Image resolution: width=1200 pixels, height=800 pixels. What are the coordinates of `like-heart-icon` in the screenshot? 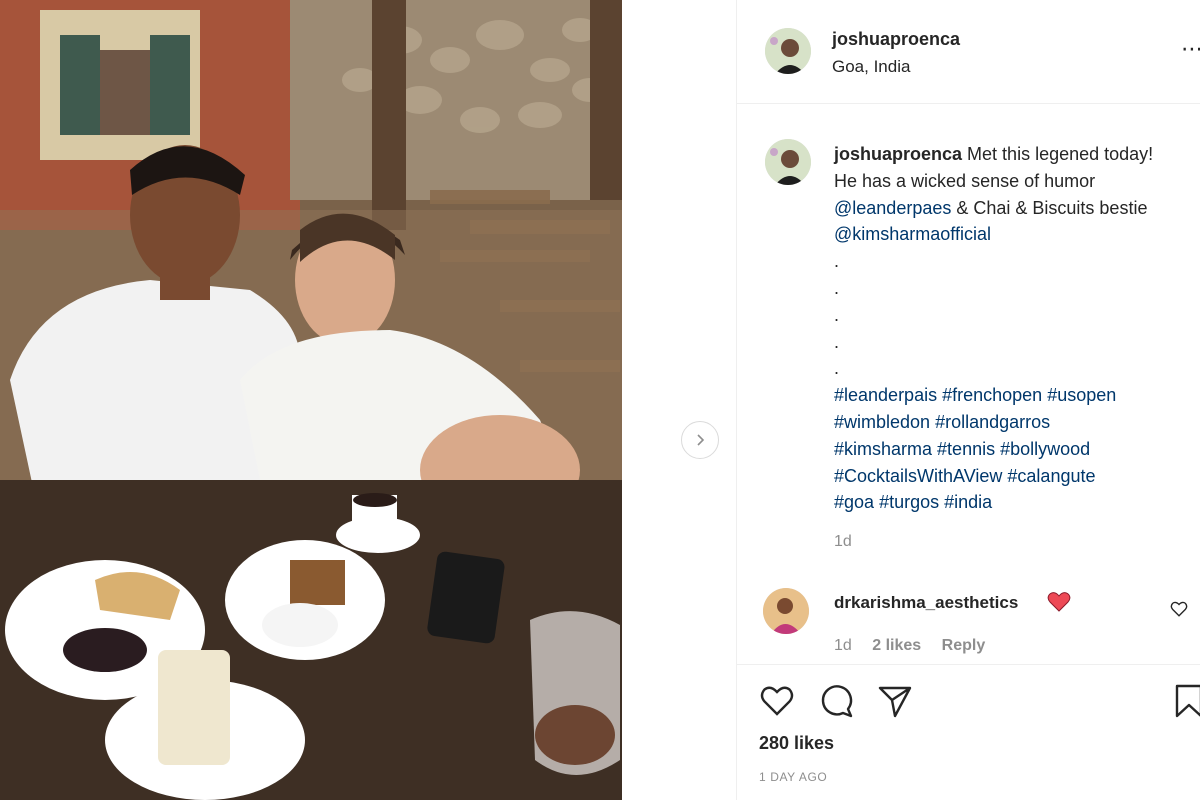 It's located at (777, 701).